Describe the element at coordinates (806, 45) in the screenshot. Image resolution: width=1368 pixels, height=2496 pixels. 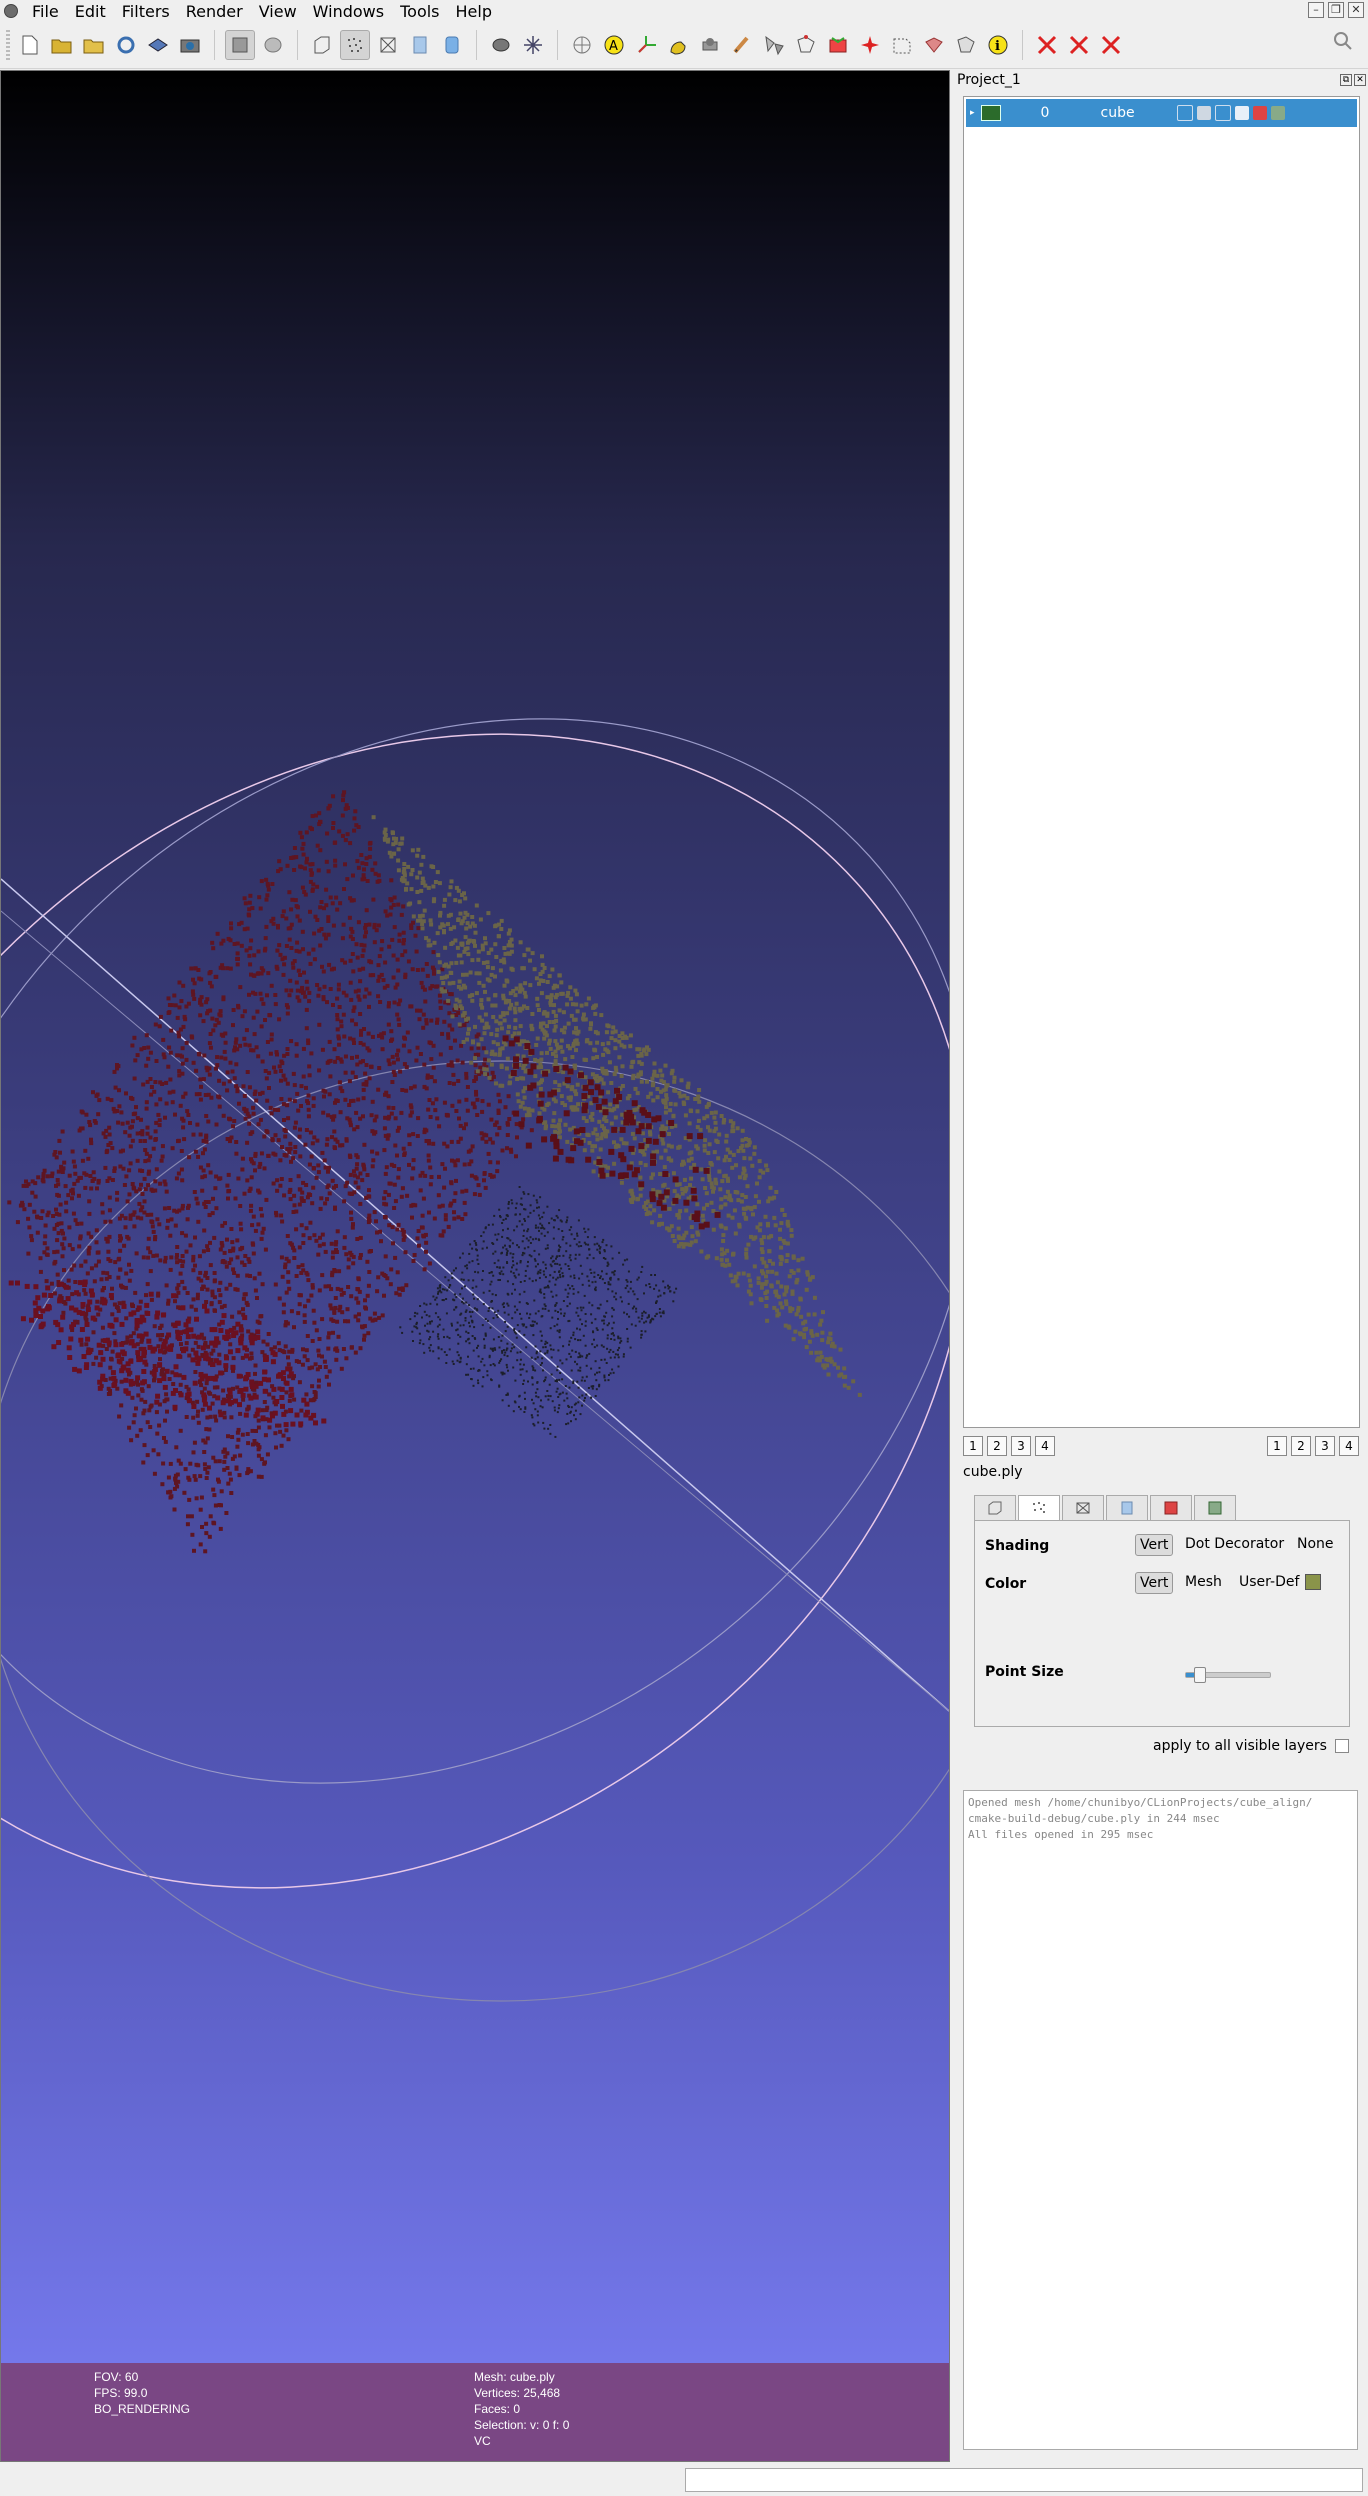
I see `select-vertices-icon` at that location.